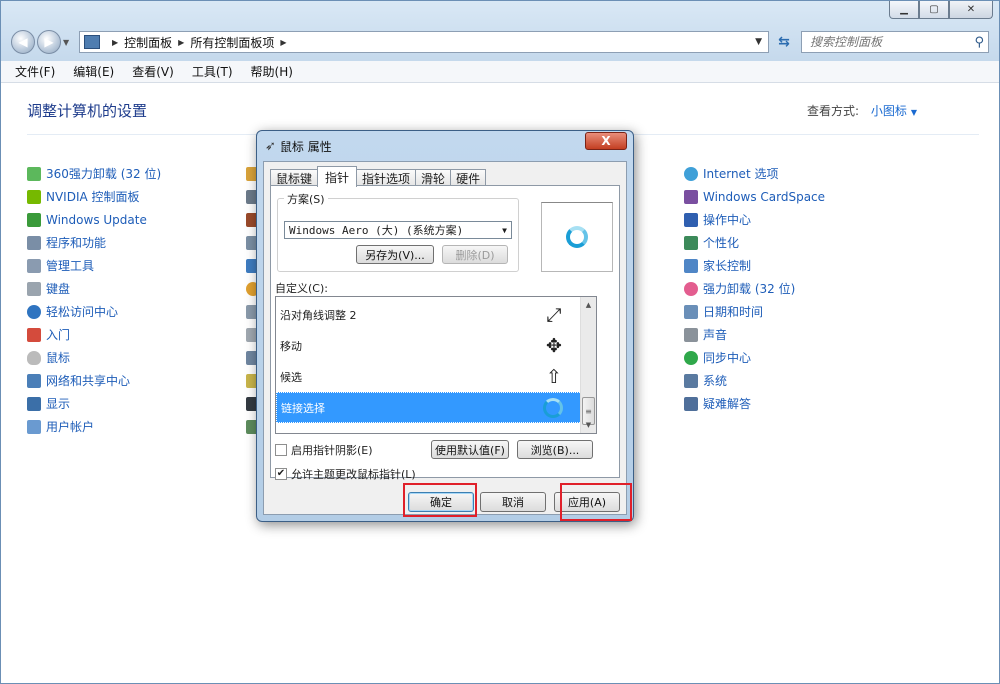  I want to click on diagonal-resize-icon: ⤢, so click(554, 314).